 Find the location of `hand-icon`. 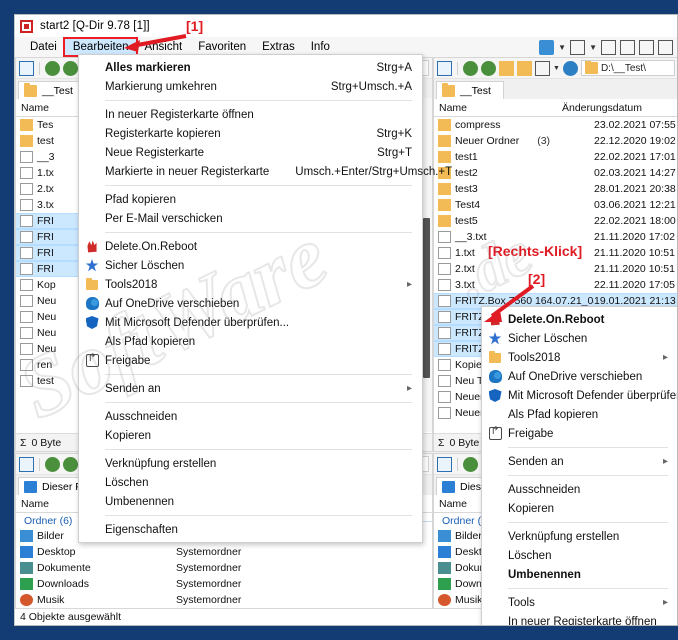

hand-icon is located at coordinates (495, 319).